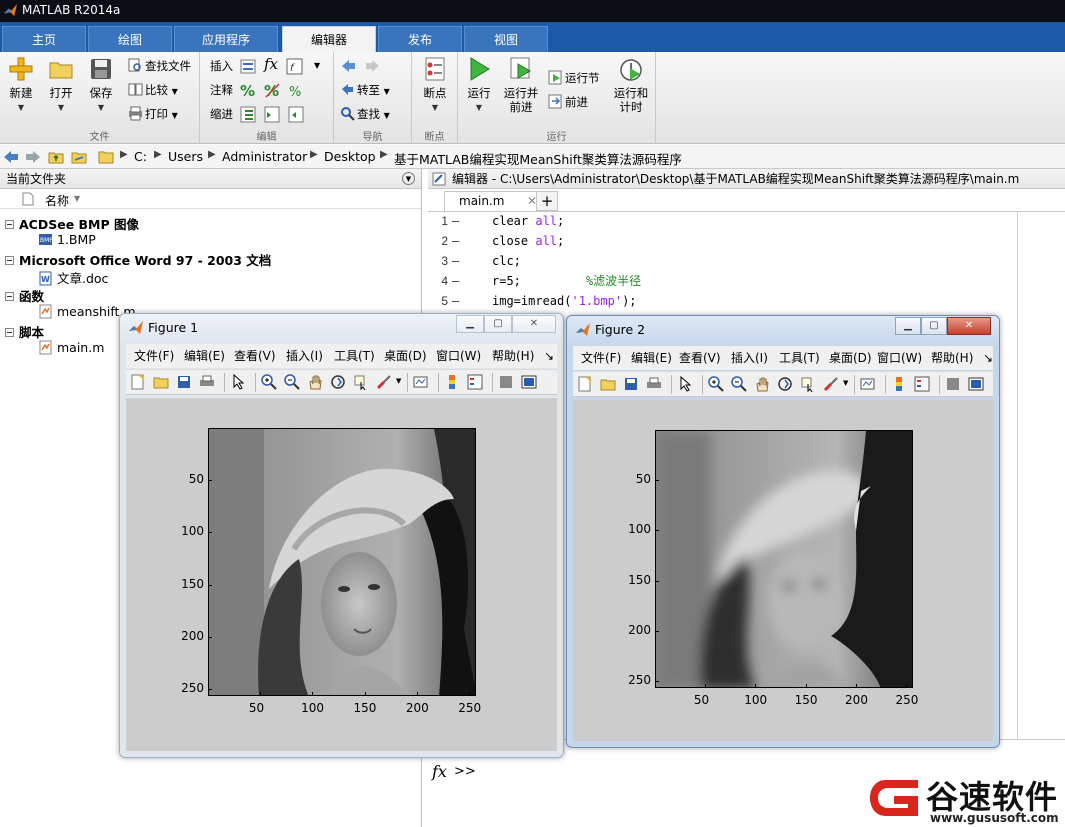 This screenshot has width=1065, height=827. What do you see at coordinates (264, 156) in the screenshot?
I see `breadcrumb-administrator: Administrator` at bounding box center [264, 156].